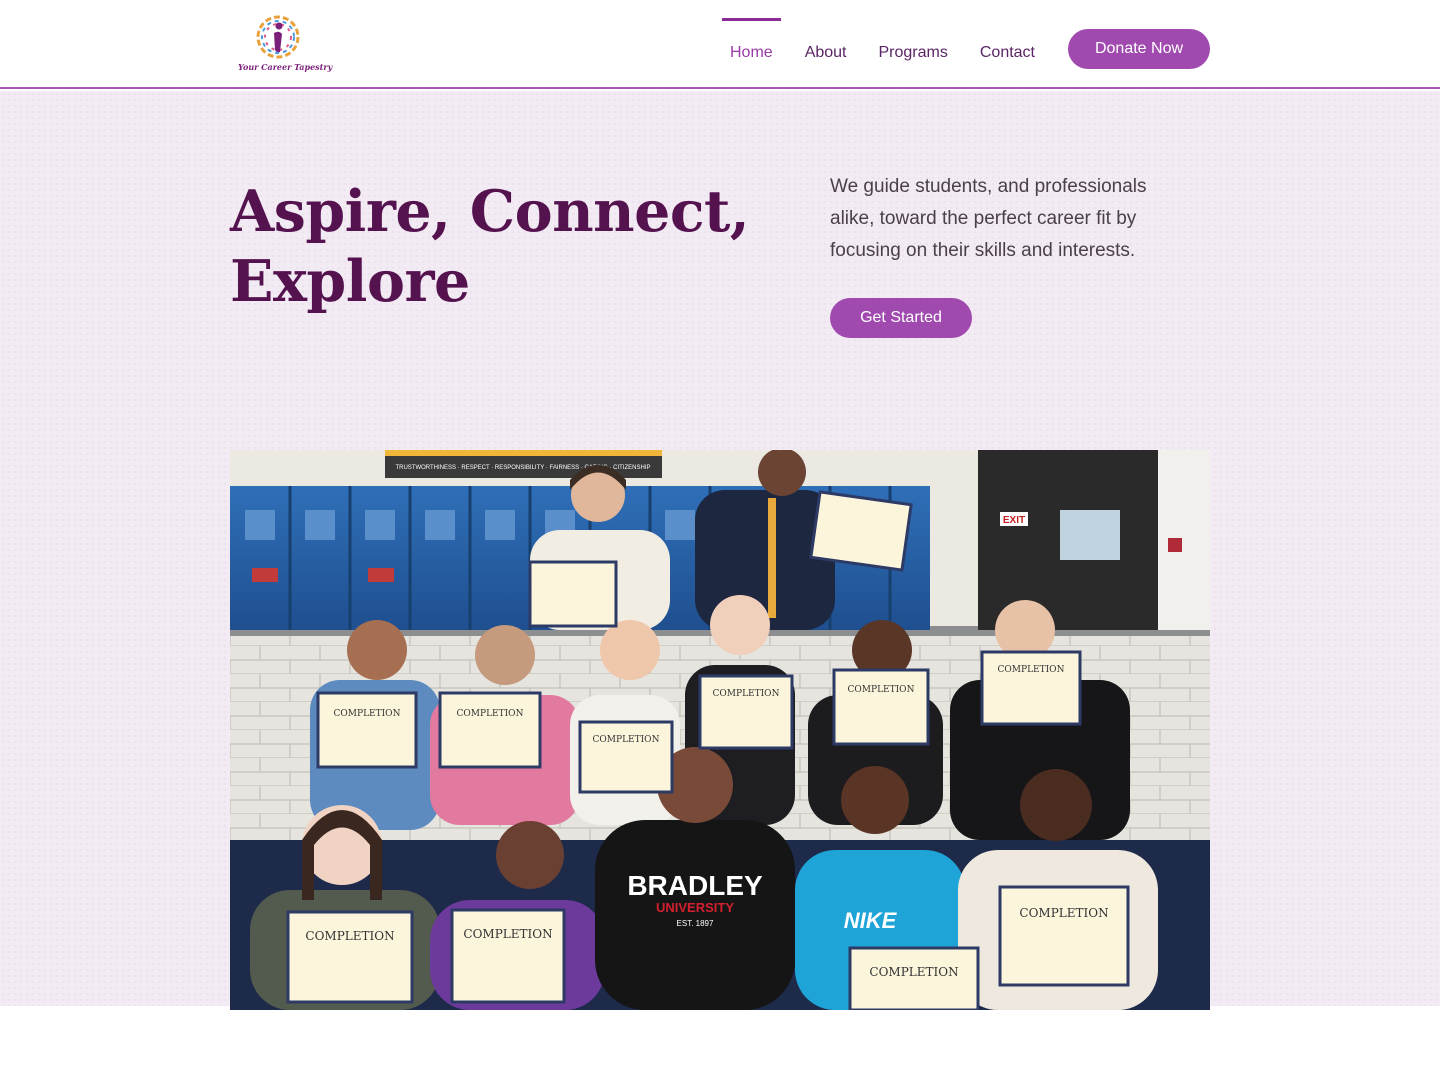 The height and width of the screenshot is (1080, 1440). Describe the element at coordinates (1007, 48) in the screenshot. I see `nav-contact: Contact` at that location.